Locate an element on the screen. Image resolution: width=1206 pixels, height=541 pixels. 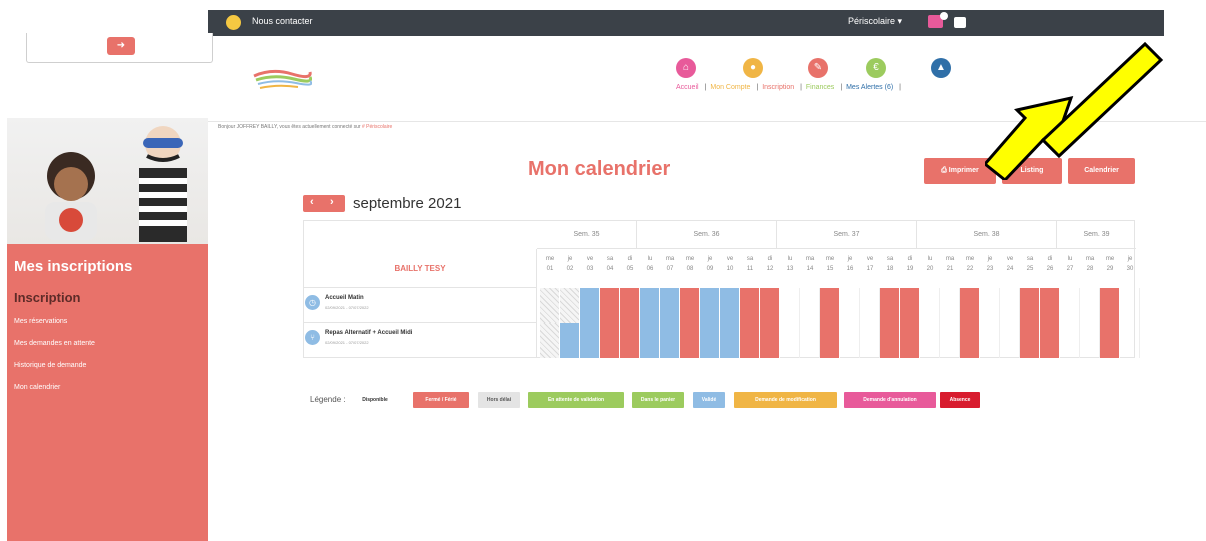
context-menu: Périscolaire ▾ is located at coordinates (875, 21).